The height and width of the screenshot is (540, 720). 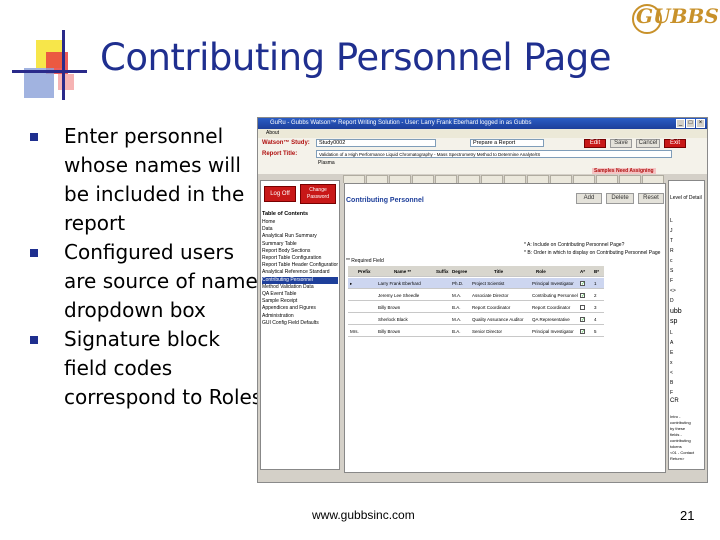 I want to click on cell-order: 5, so click(x=595, y=331).